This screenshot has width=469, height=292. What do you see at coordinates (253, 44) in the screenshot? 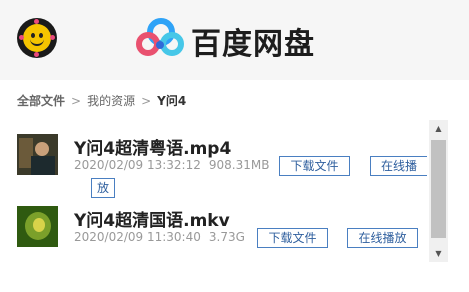
I see `brand-title: 百度网盘` at bounding box center [253, 44].